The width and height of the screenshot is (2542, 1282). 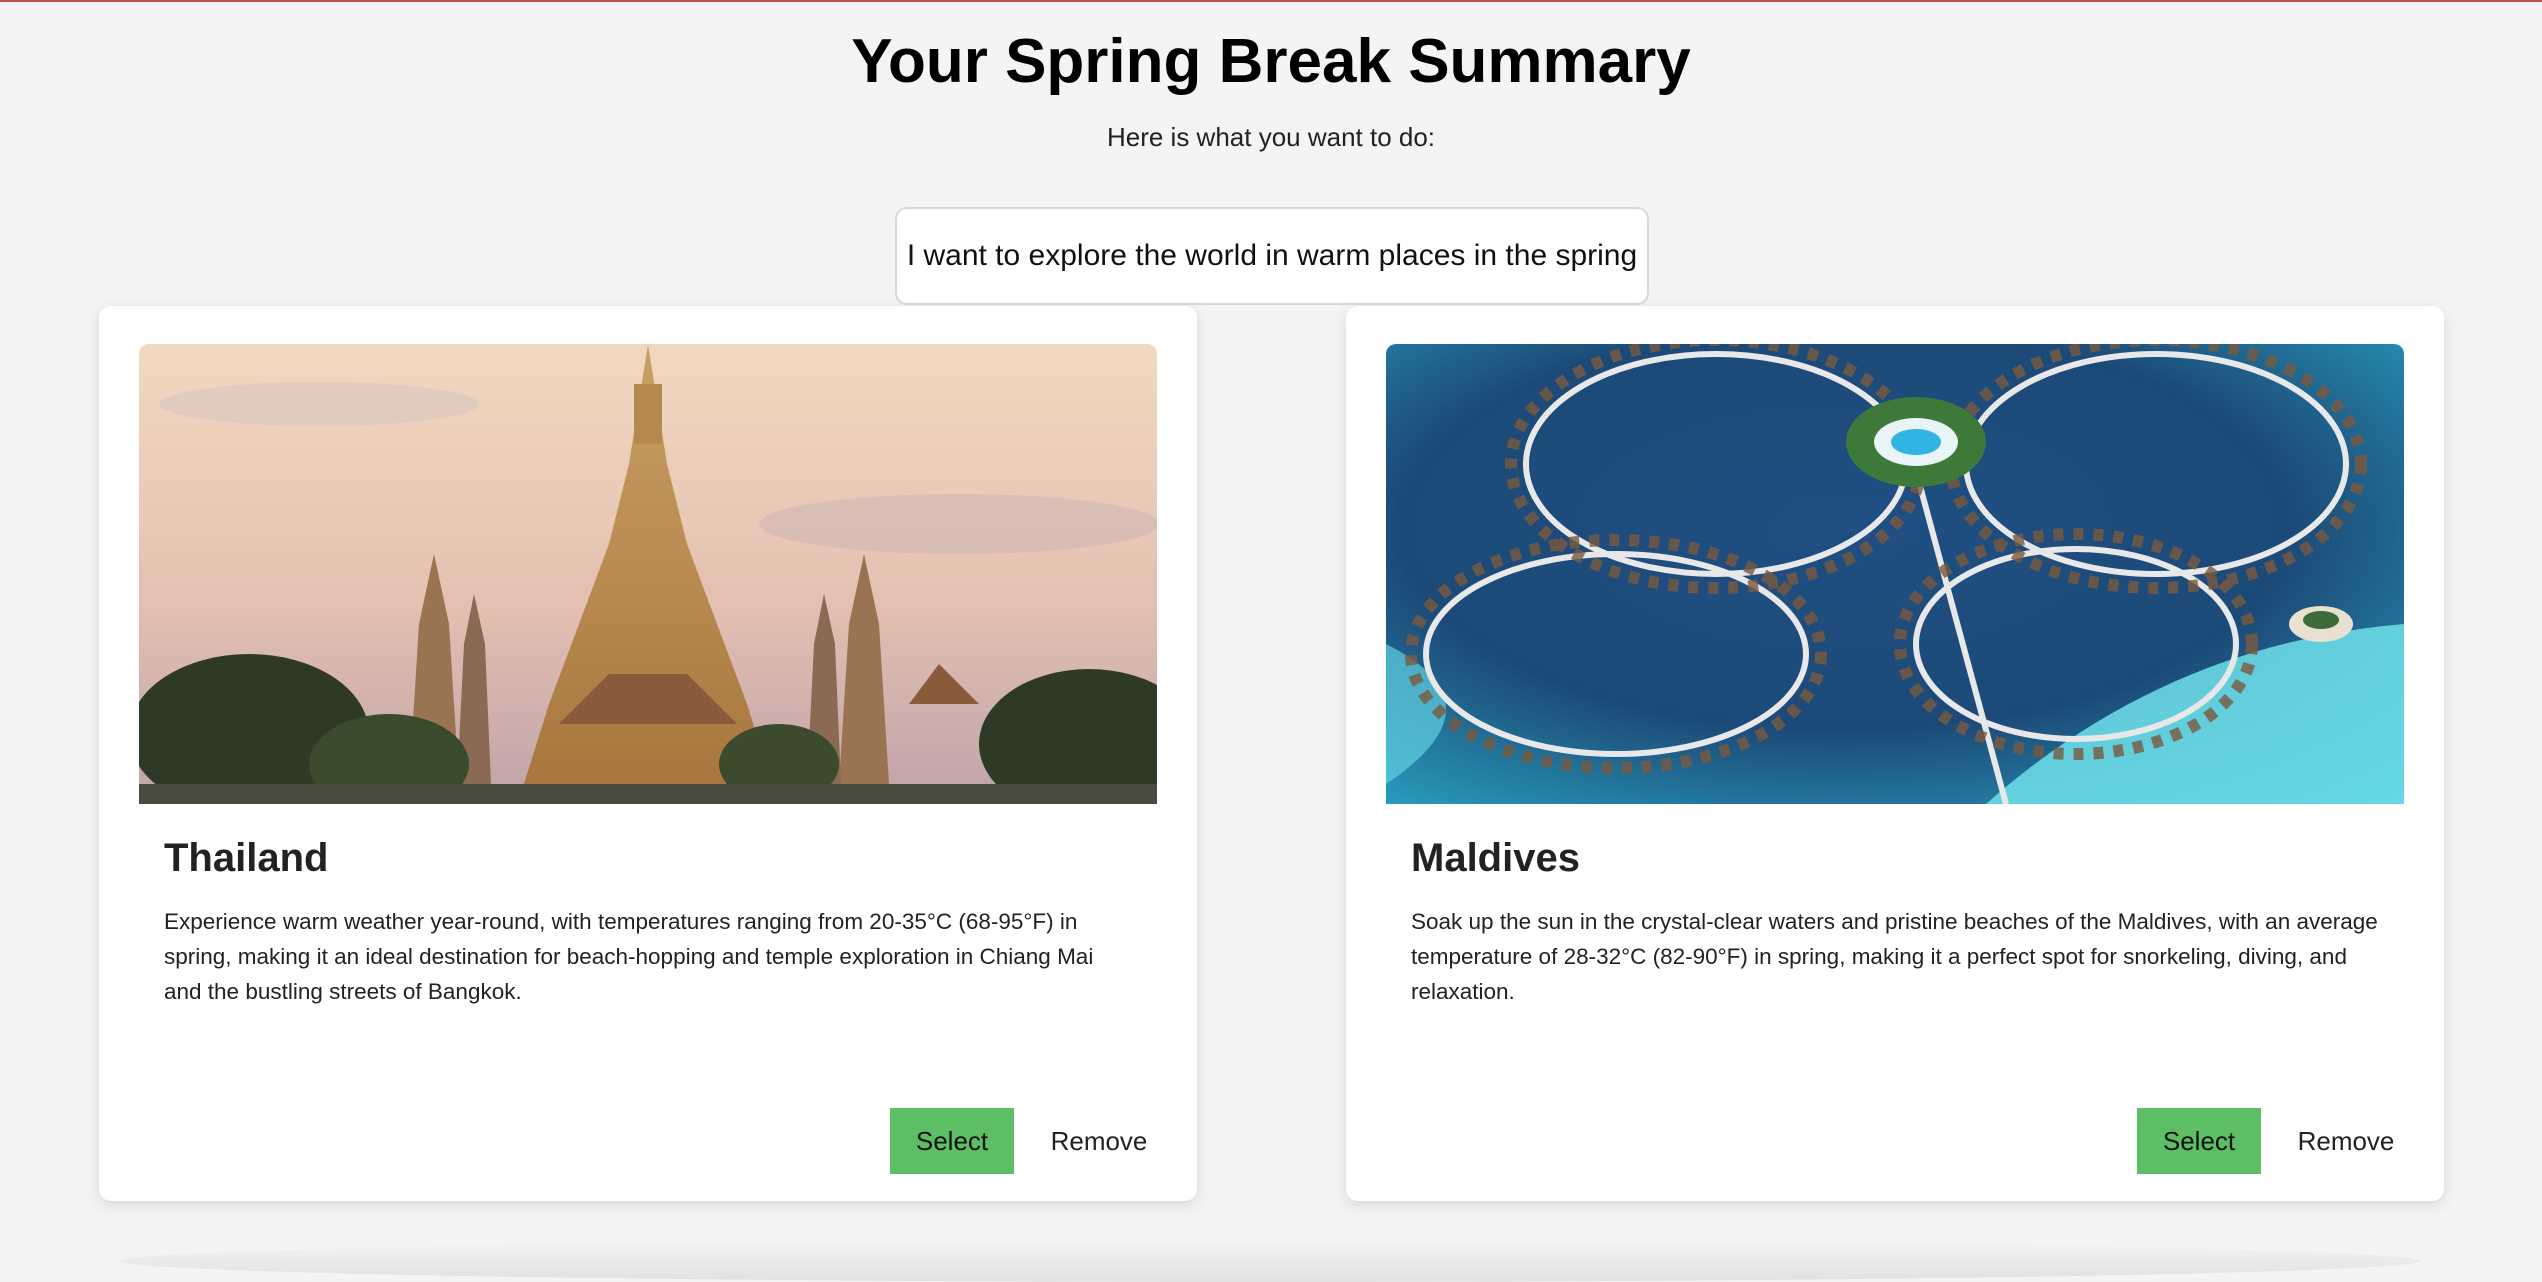 I want to click on card-title: Maldives, so click(x=1495, y=858).